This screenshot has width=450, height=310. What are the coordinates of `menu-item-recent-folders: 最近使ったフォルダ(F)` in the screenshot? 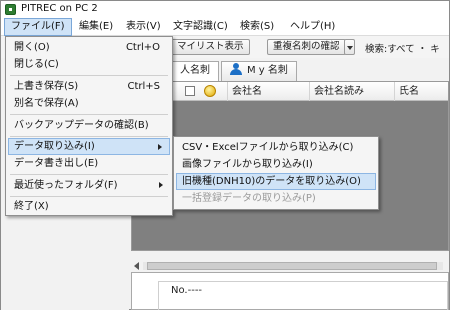 It's located at (89, 185).